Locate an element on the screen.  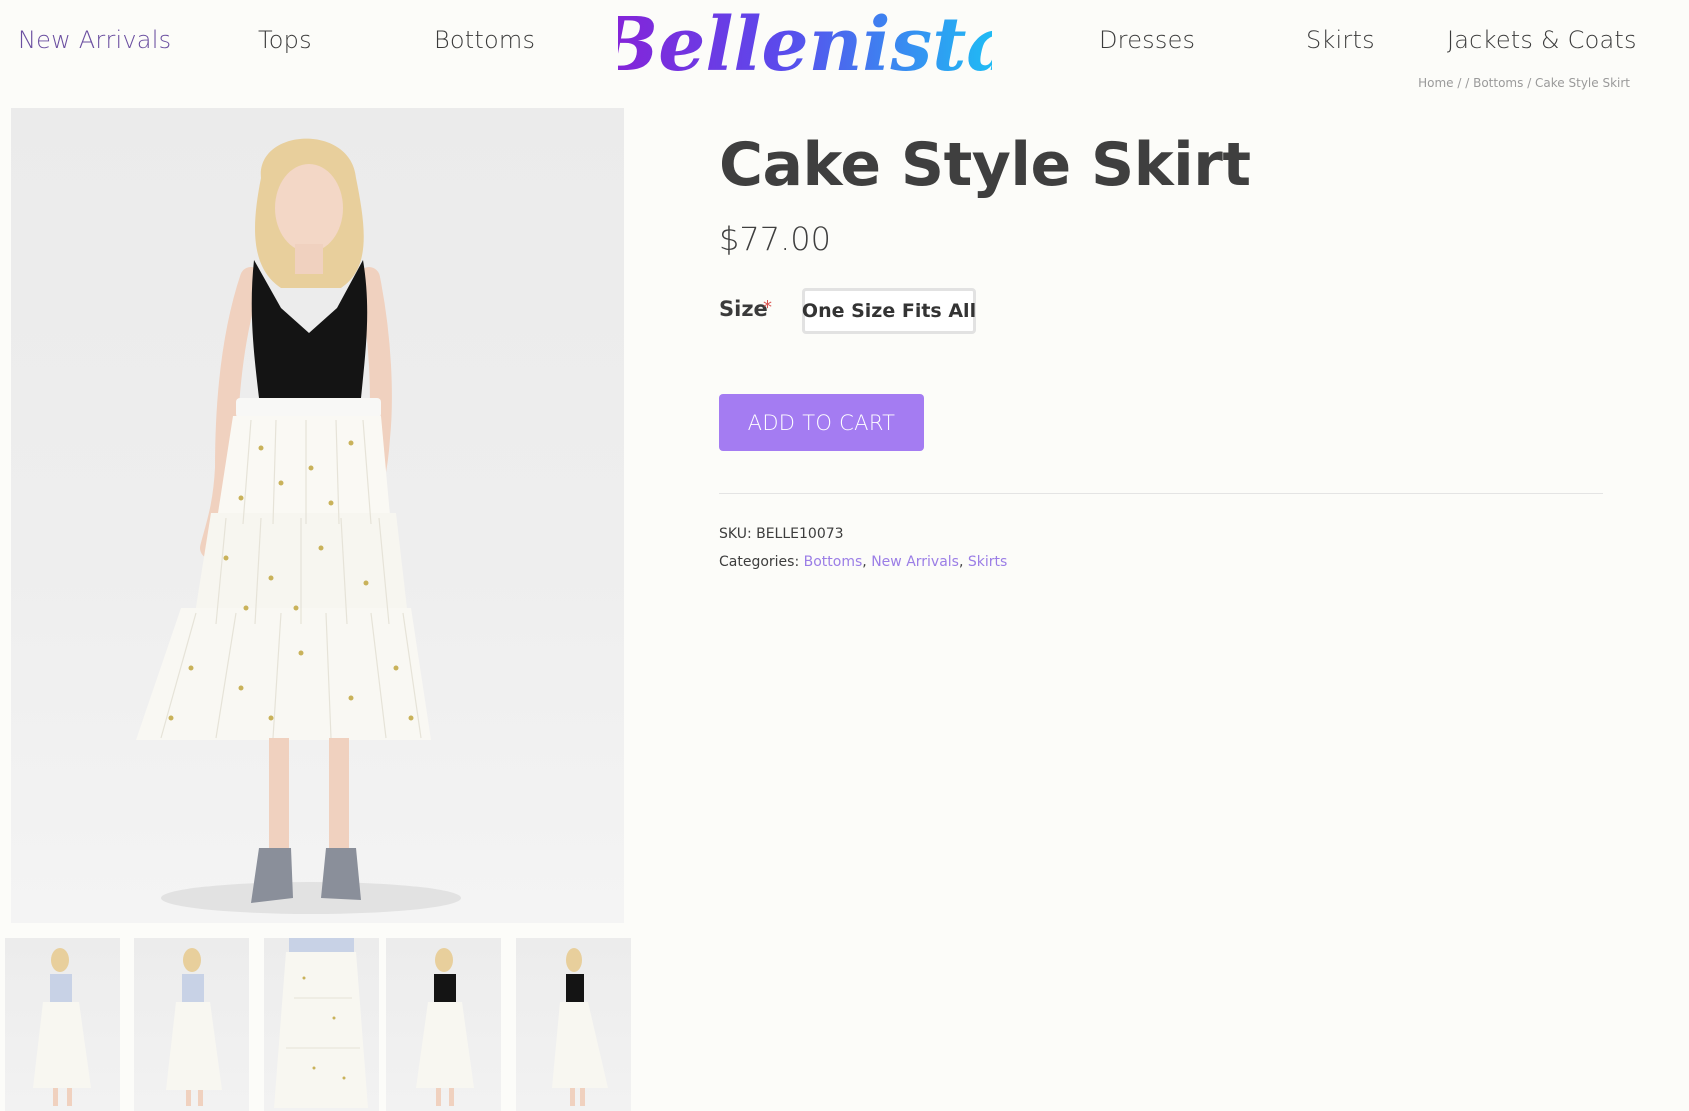
svg-text: Bellenista is located at coordinates (805, 45).